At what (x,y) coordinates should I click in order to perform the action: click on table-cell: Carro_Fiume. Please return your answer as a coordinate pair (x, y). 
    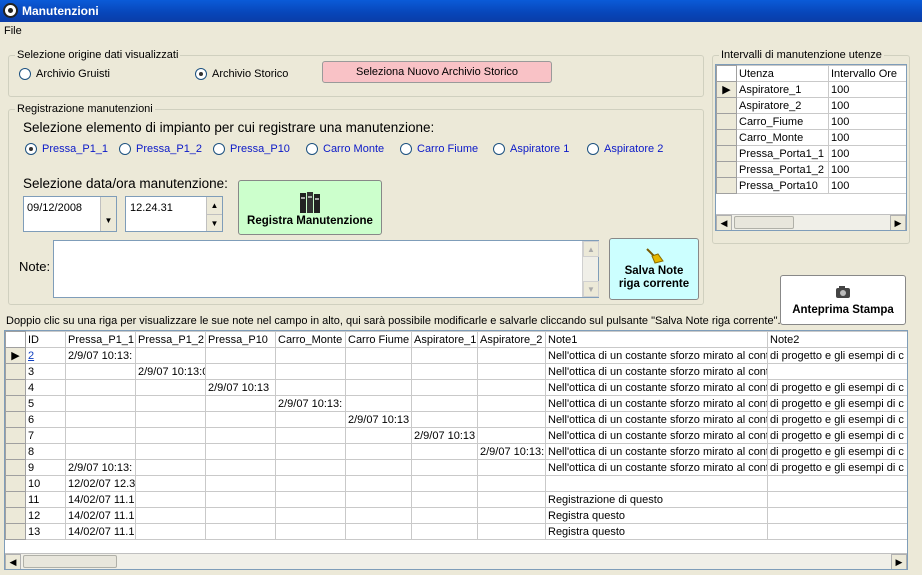
    Looking at the image, I should click on (782, 121).